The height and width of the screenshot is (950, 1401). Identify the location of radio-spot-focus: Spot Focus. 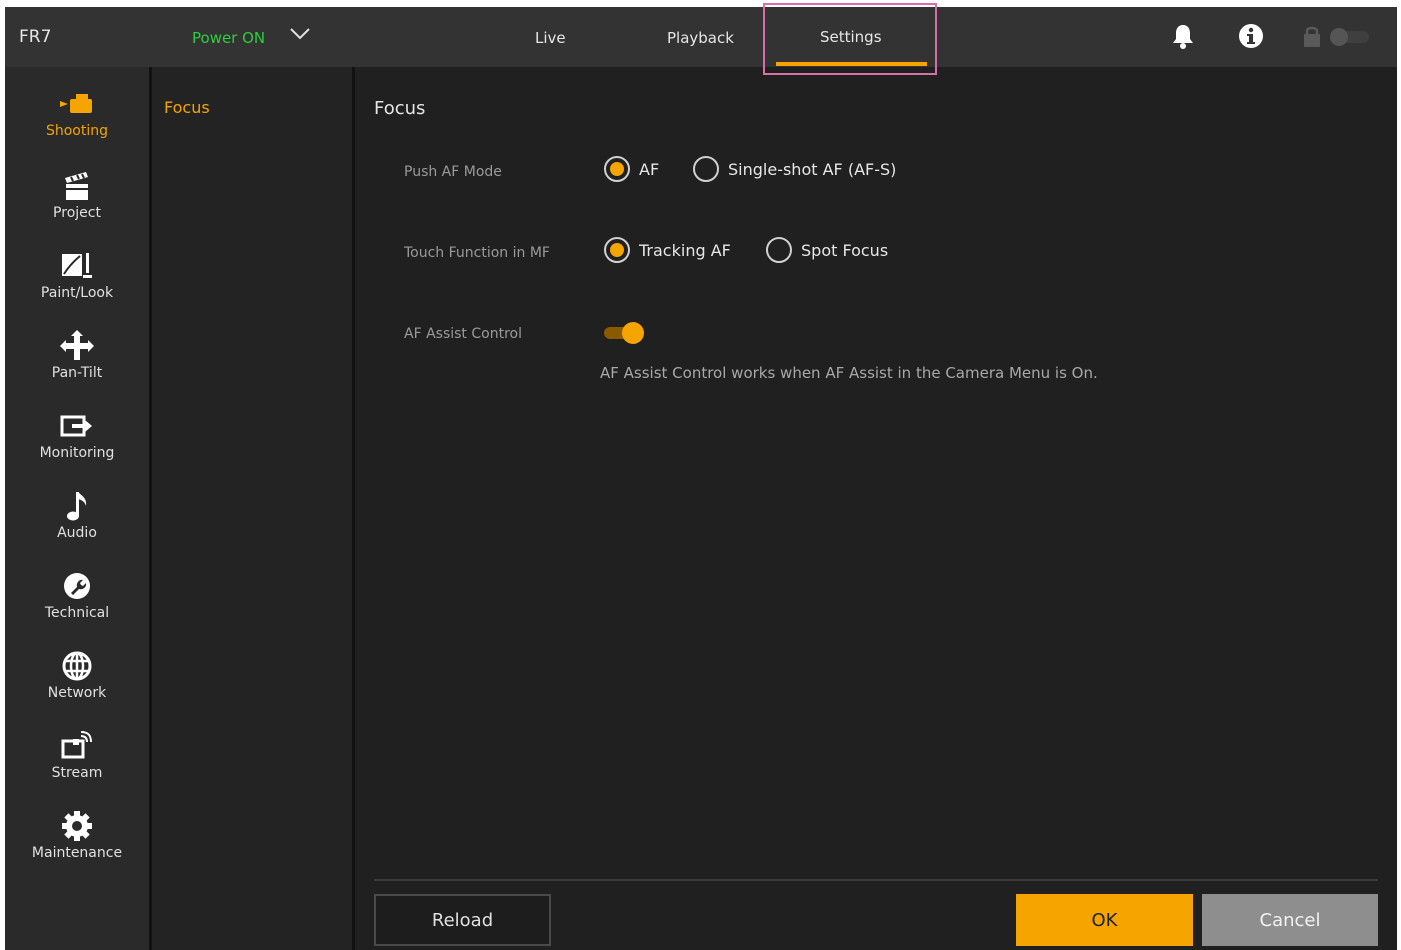
(827, 250).